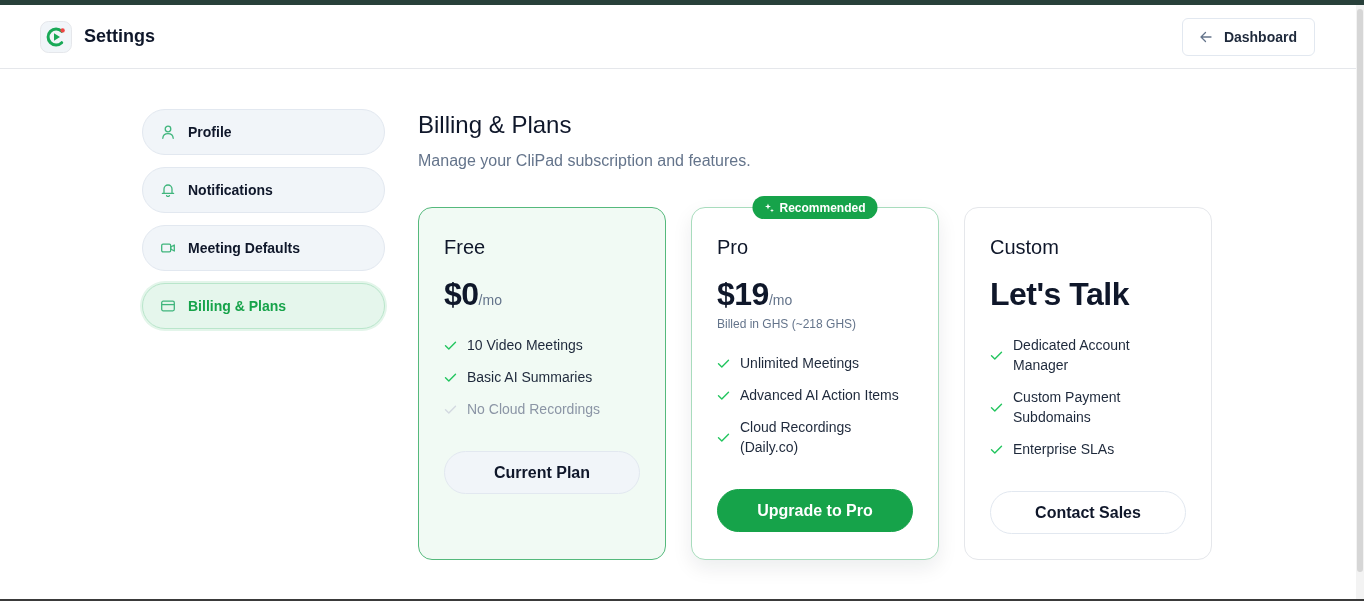 The height and width of the screenshot is (601, 1364). What do you see at coordinates (769, 207) in the screenshot?
I see `sparkle-icon` at bounding box center [769, 207].